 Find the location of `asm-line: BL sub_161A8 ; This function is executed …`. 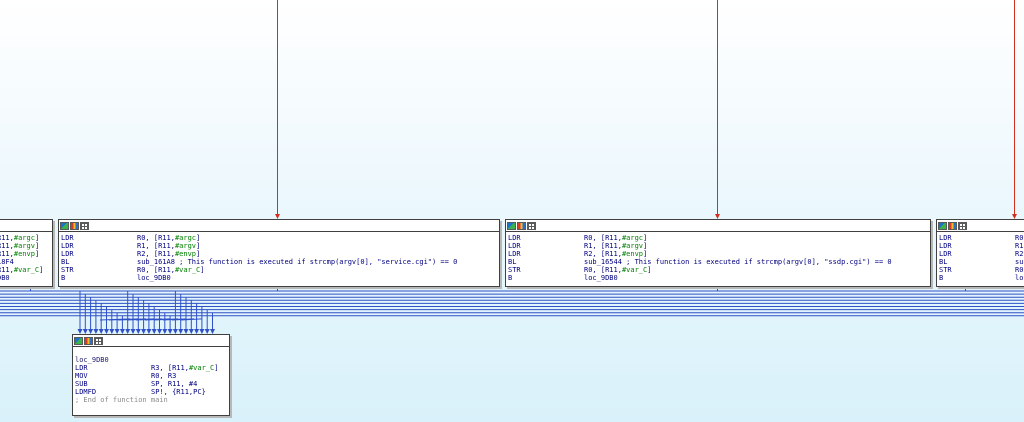

asm-line: BL sub_161A8 ; This function is executed … is located at coordinates (280, 262).